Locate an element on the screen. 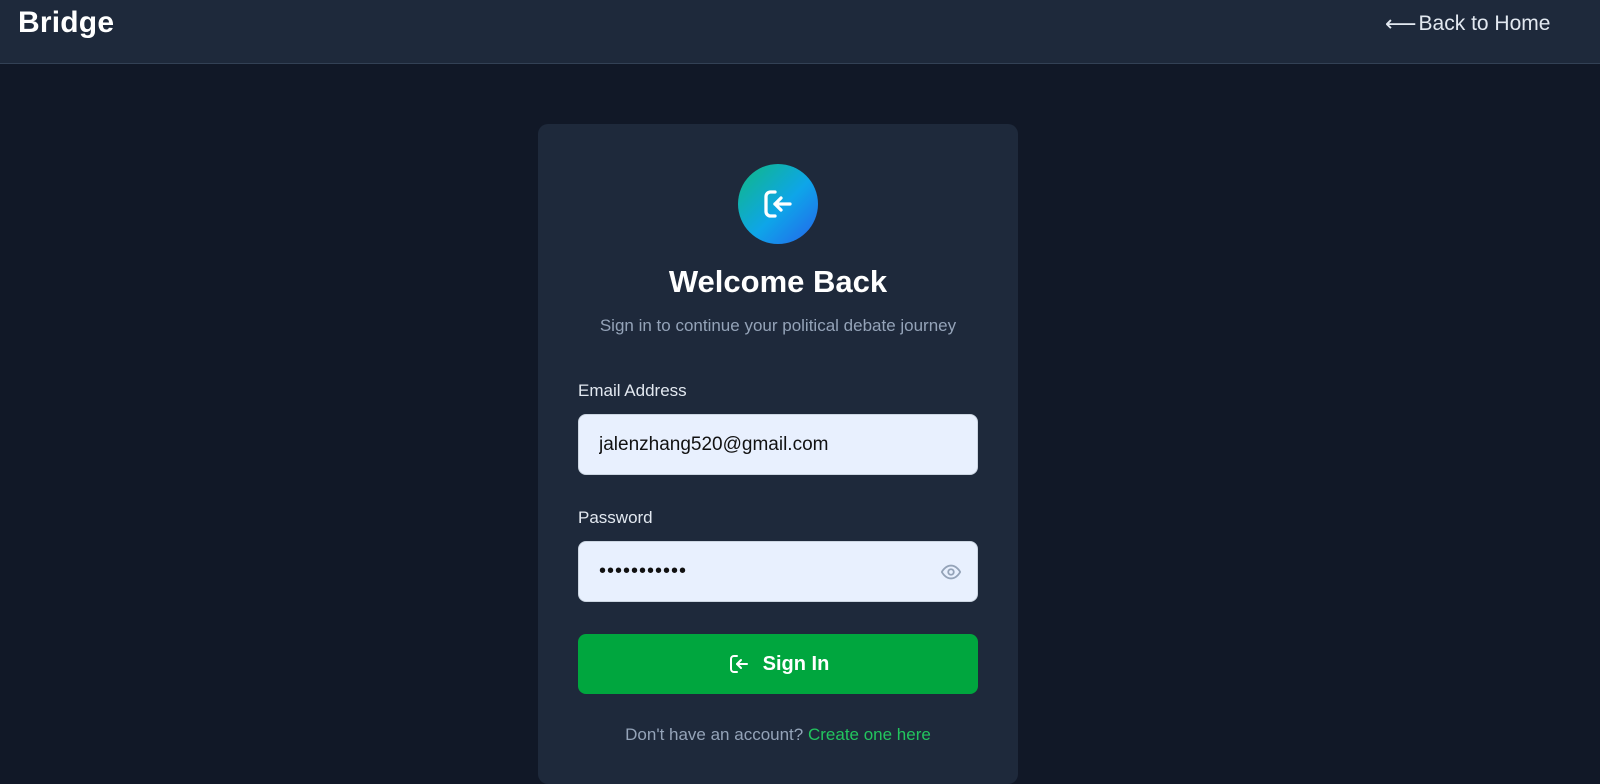 The image size is (1600, 784). signup-prompt: Don't have an account? Create one here is located at coordinates (778, 735).